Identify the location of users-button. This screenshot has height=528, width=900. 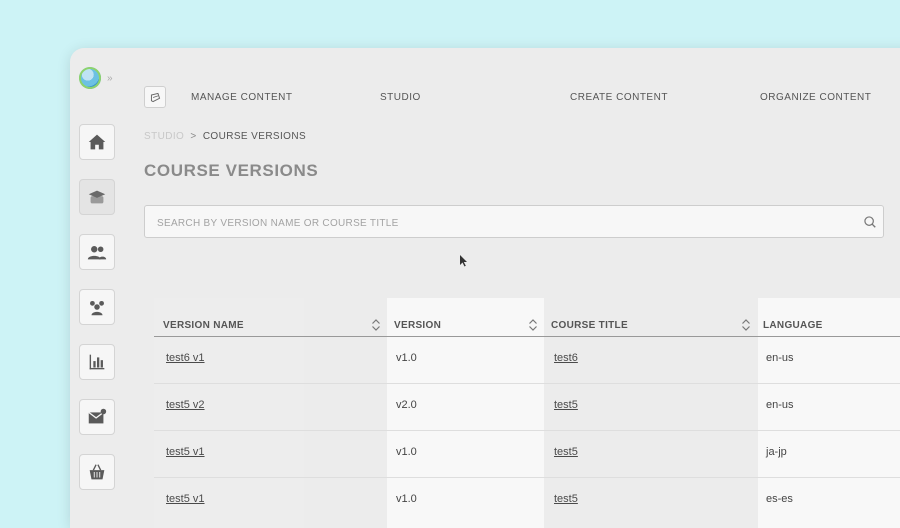
(97, 252).